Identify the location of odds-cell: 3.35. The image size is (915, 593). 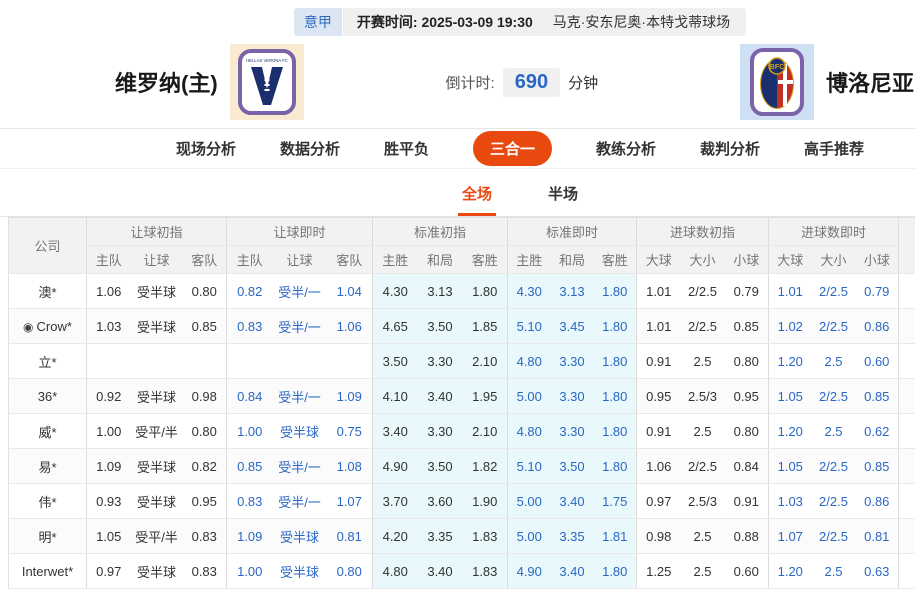
(572, 536).